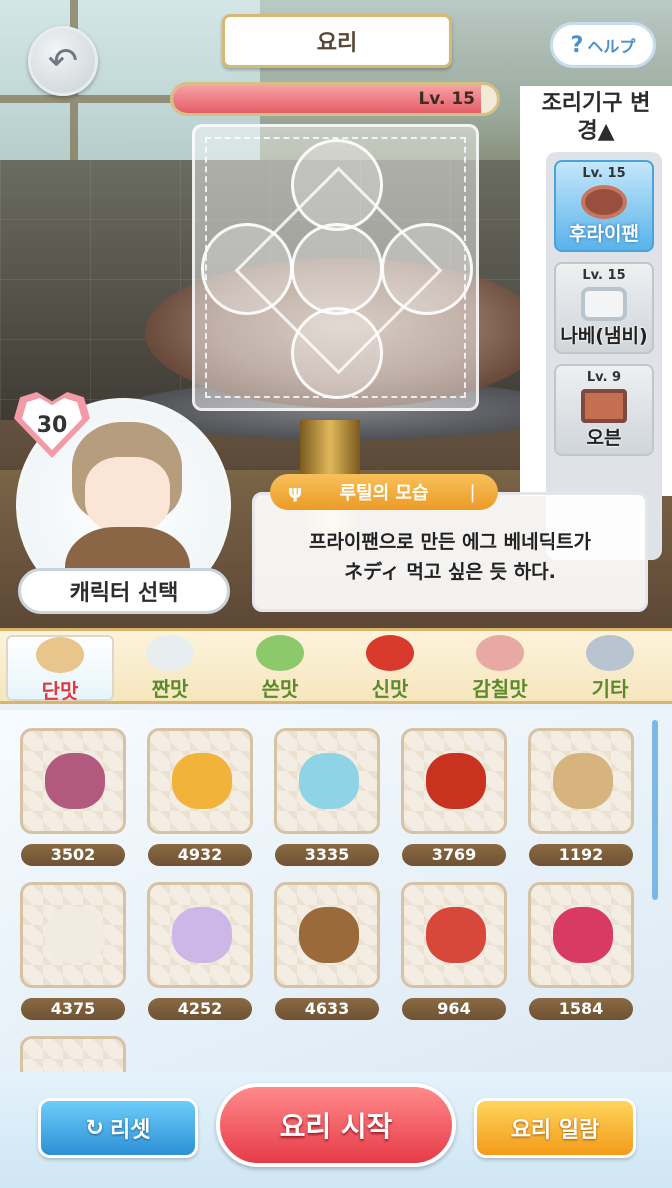  Describe the element at coordinates (604, 234) in the screenshot. I see `cookware-name: 후라이팬` at that location.